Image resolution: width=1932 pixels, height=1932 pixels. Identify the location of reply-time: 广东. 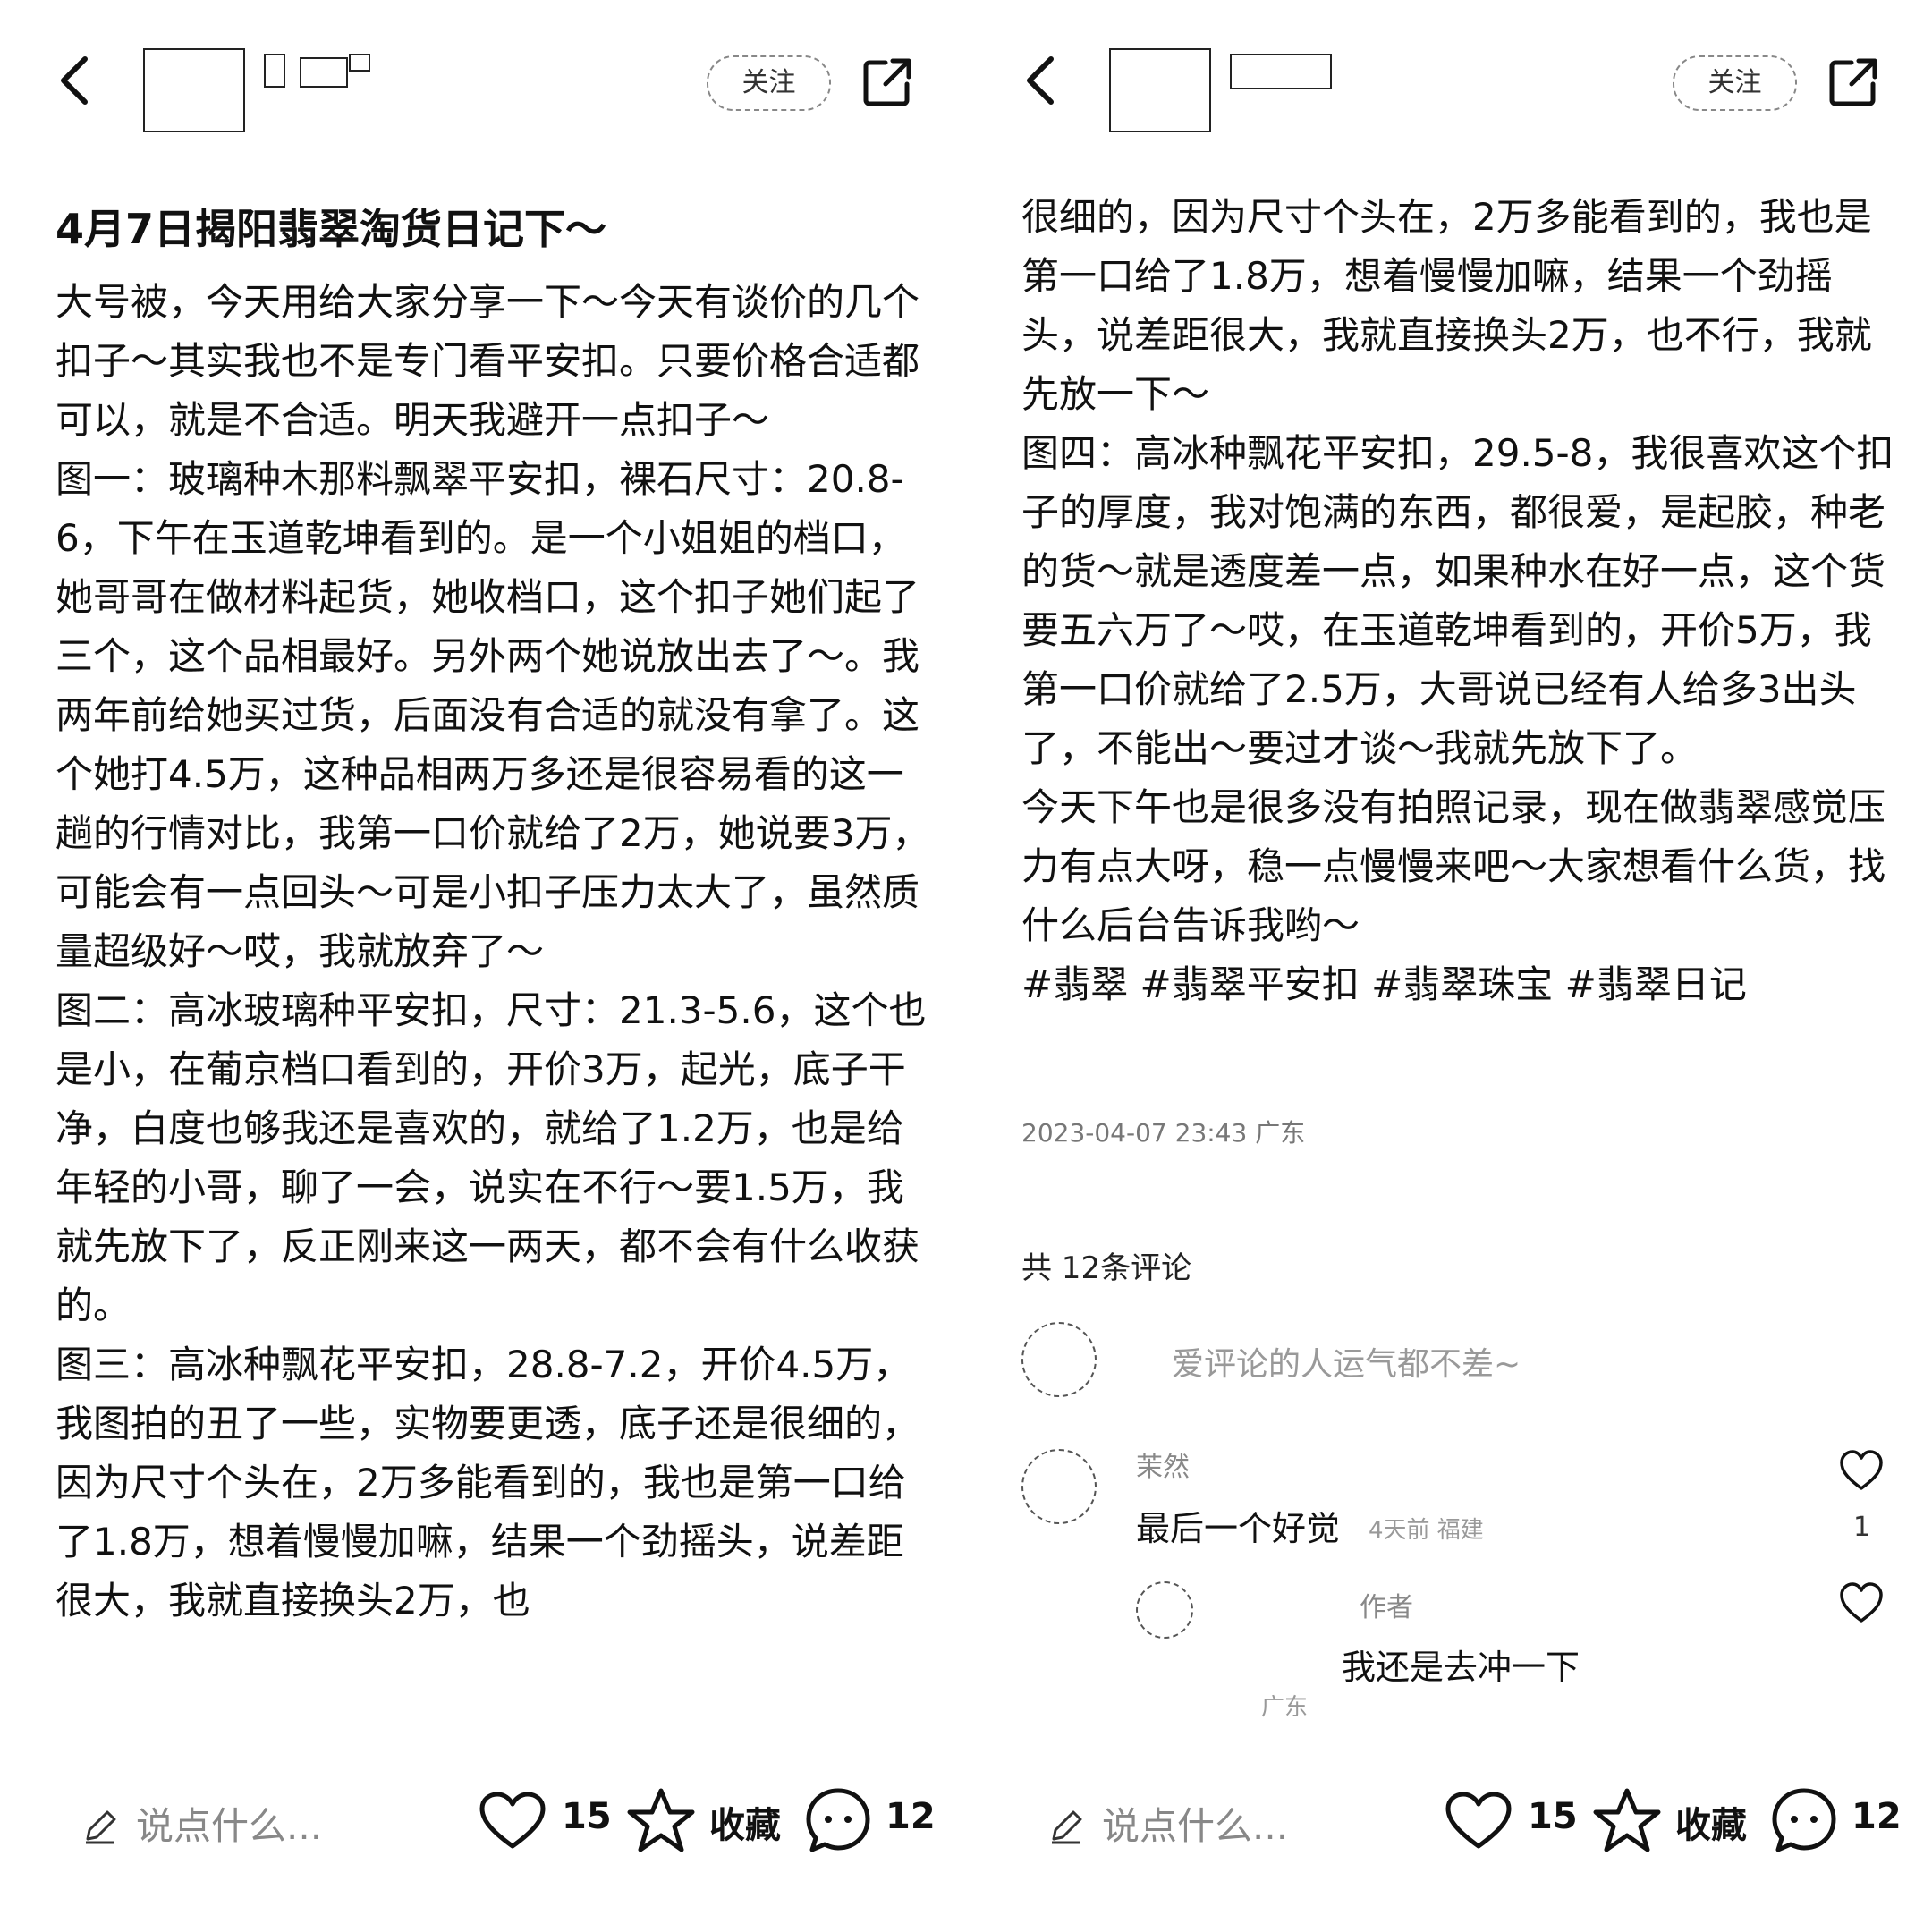
(1285, 1707).